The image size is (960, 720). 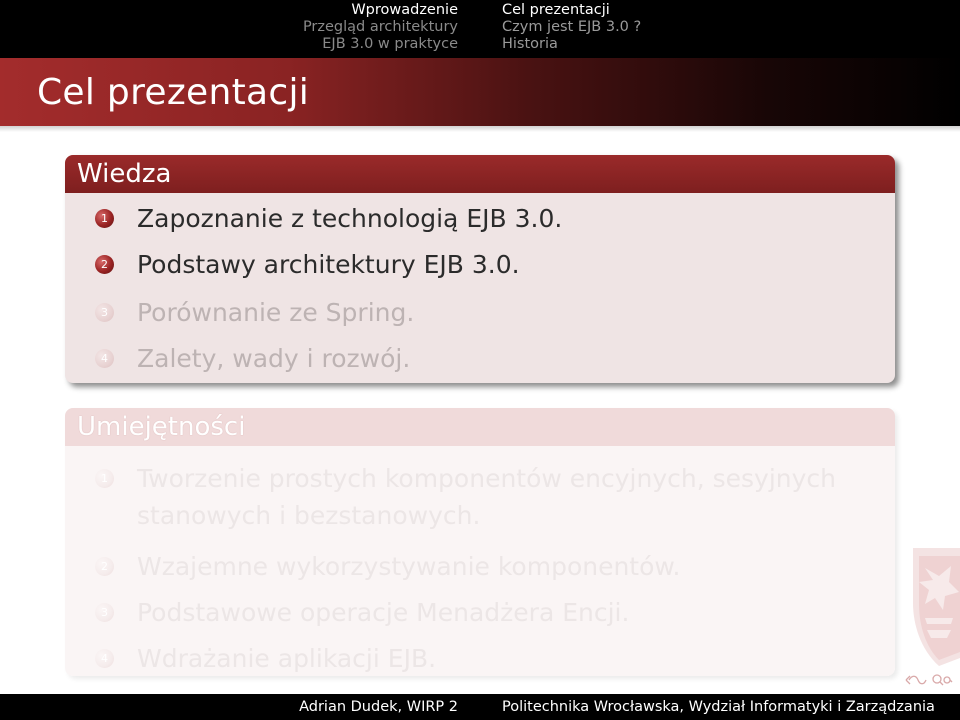 I want to click on slide-navigation-symbols, so click(x=929, y=680).